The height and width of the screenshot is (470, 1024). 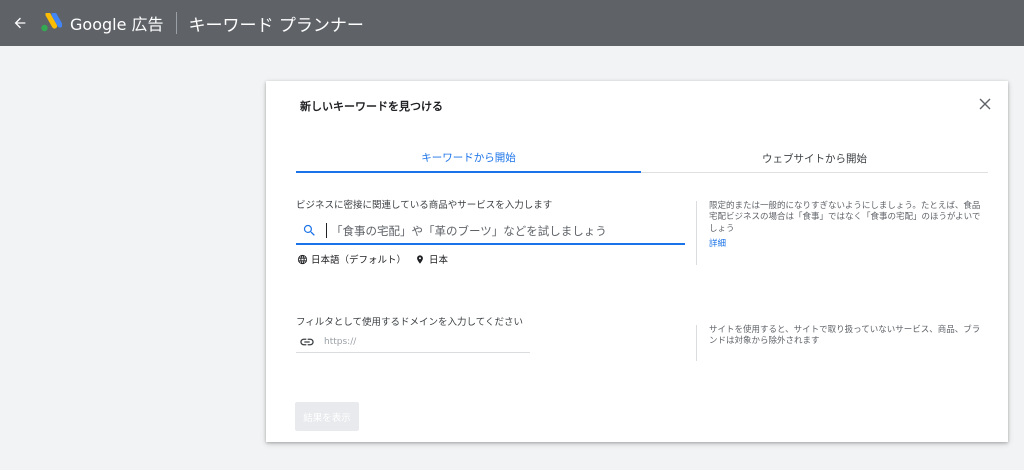 What do you see at coordinates (326, 230) in the screenshot?
I see `text-cursor` at bounding box center [326, 230].